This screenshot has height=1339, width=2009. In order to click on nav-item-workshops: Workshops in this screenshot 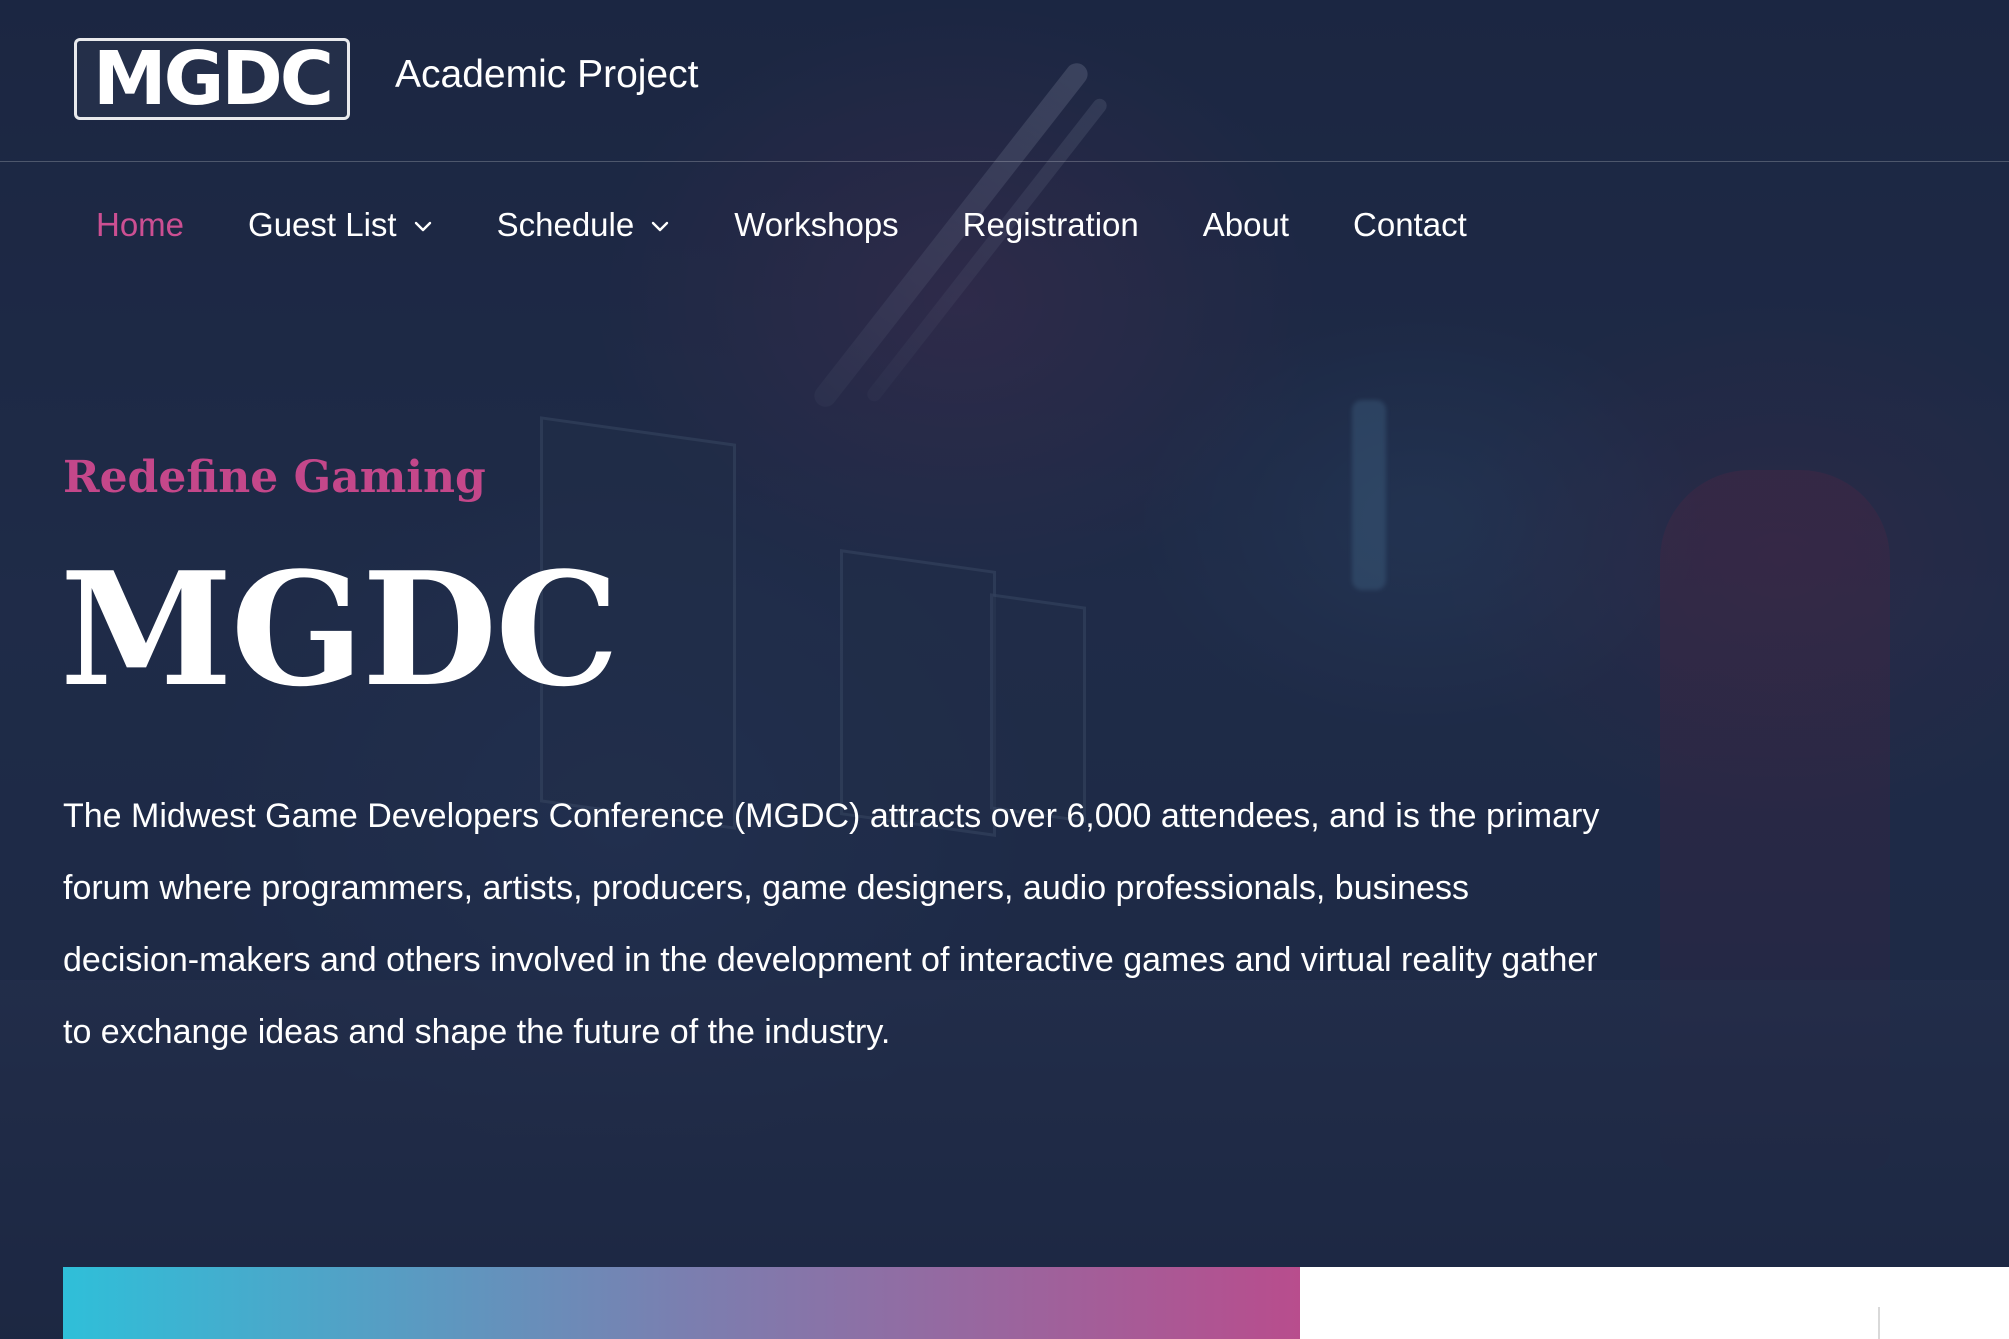, I will do `click(816, 225)`.